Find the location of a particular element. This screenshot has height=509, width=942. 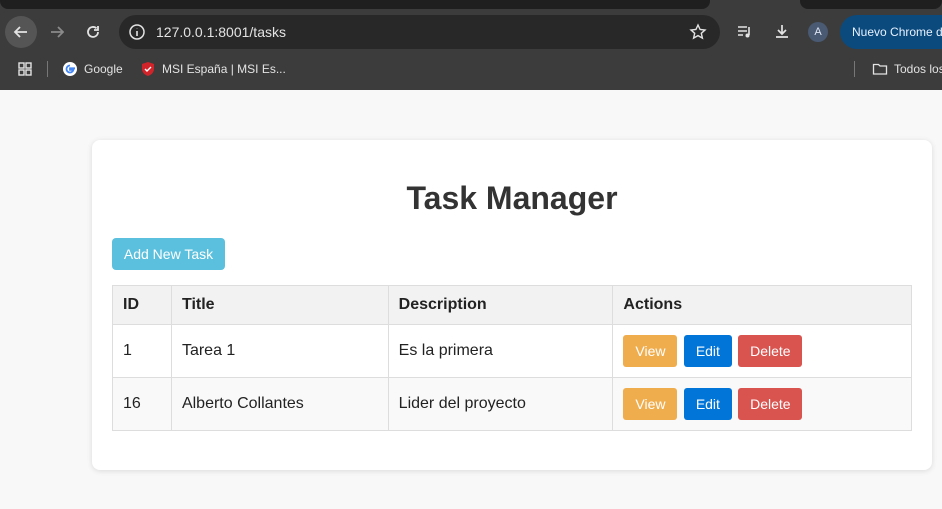

google-logo-icon is located at coordinates (70, 69).